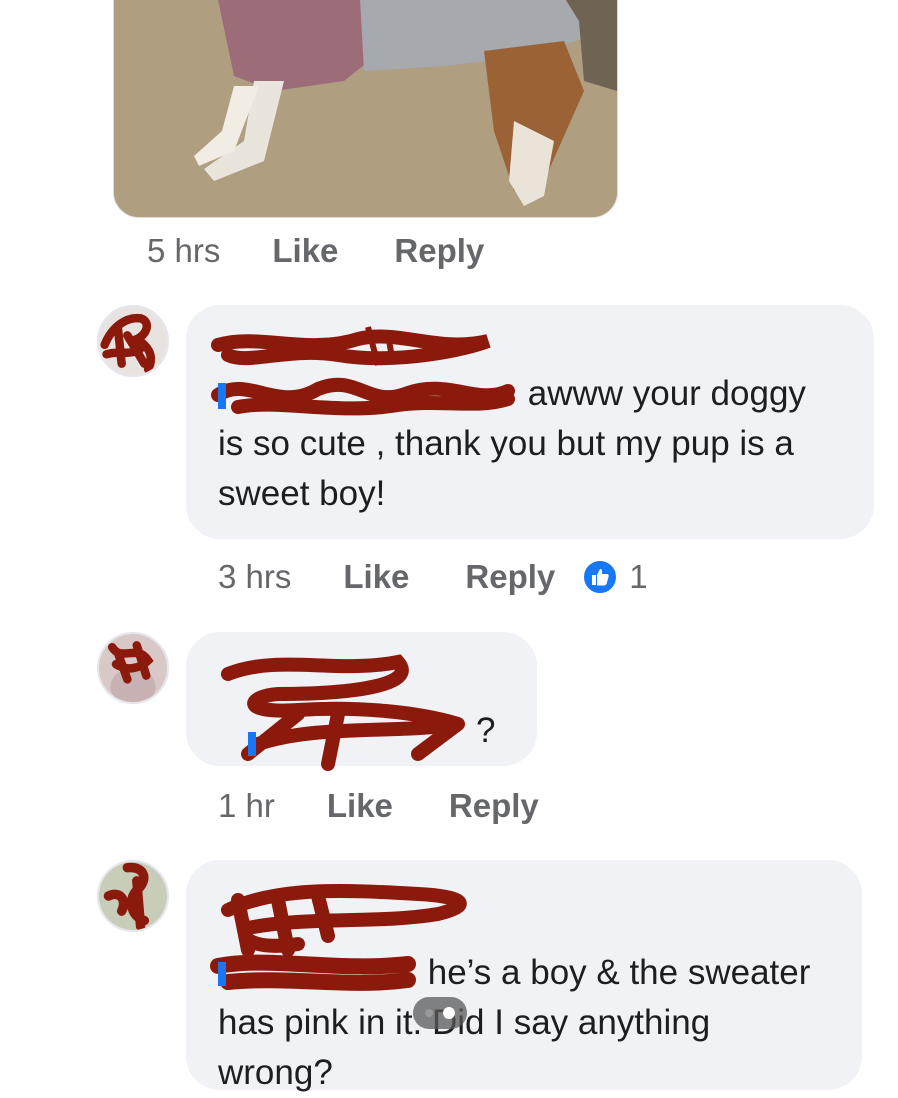  I want to click on comment-1-author-redacted, so click(526, 347).